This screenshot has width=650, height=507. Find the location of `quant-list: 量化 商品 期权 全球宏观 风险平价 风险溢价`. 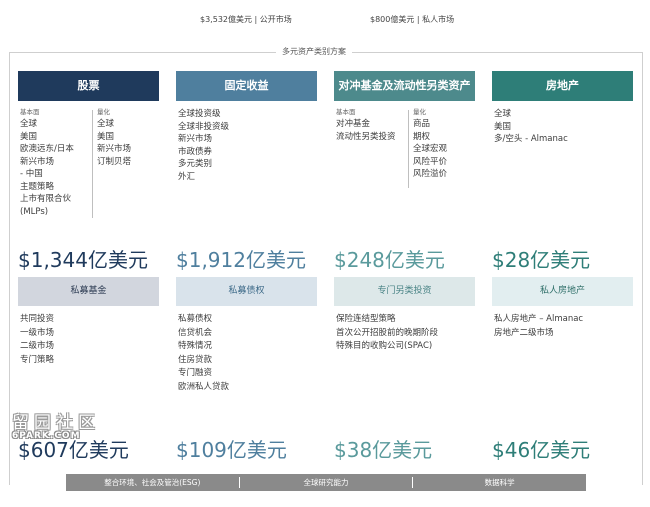

quant-list: 量化 商品 期权 全球宏观 风险平价 风险溢价 is located at coordinates (443, 144).